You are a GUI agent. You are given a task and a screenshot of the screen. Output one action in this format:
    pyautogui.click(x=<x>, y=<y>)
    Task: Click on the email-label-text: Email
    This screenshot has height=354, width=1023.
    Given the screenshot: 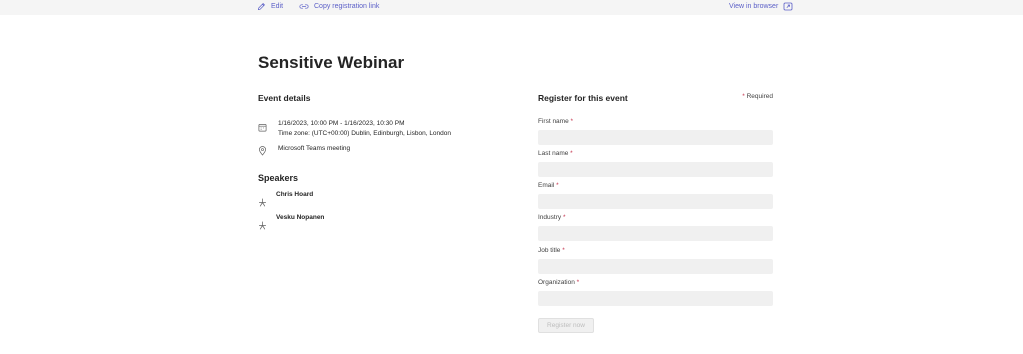 What is the action you would take?
    pyautogui.click(x=546, y=185)
    